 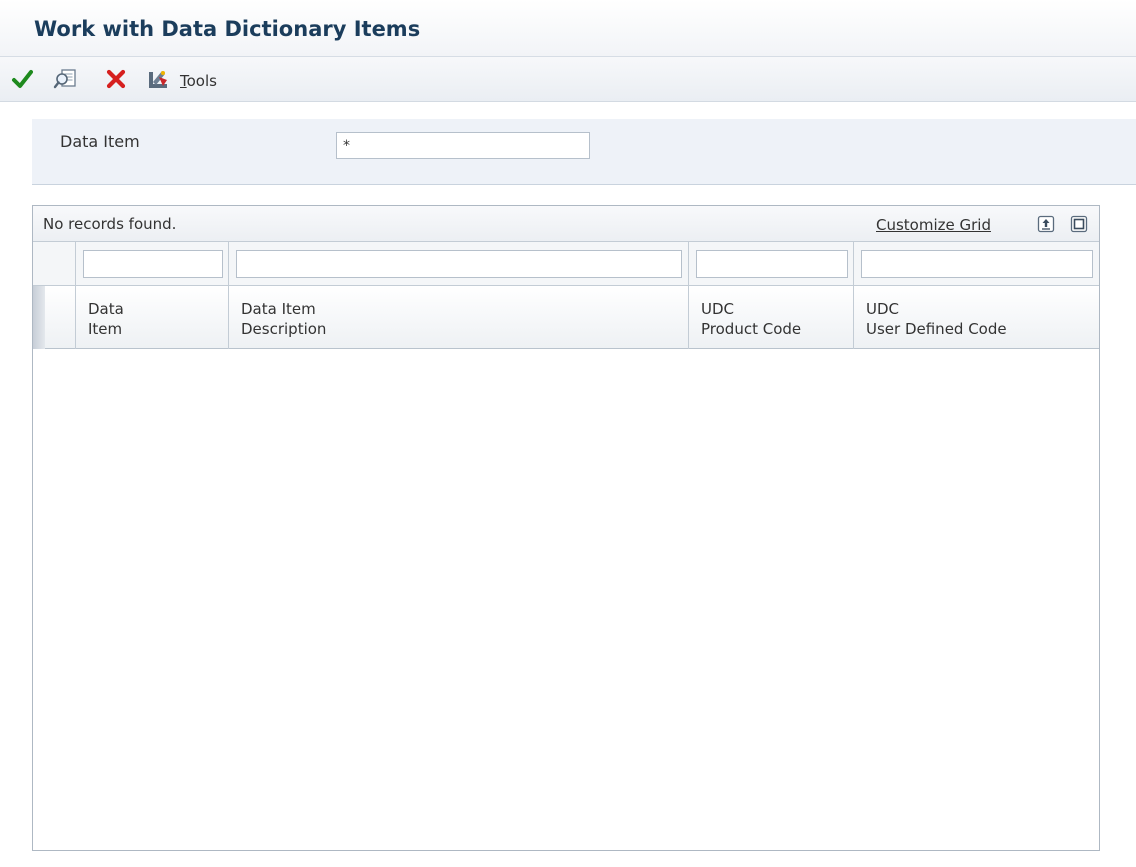 I want to click on filter-cell-user-defined-code, so click(x=976, y=264).